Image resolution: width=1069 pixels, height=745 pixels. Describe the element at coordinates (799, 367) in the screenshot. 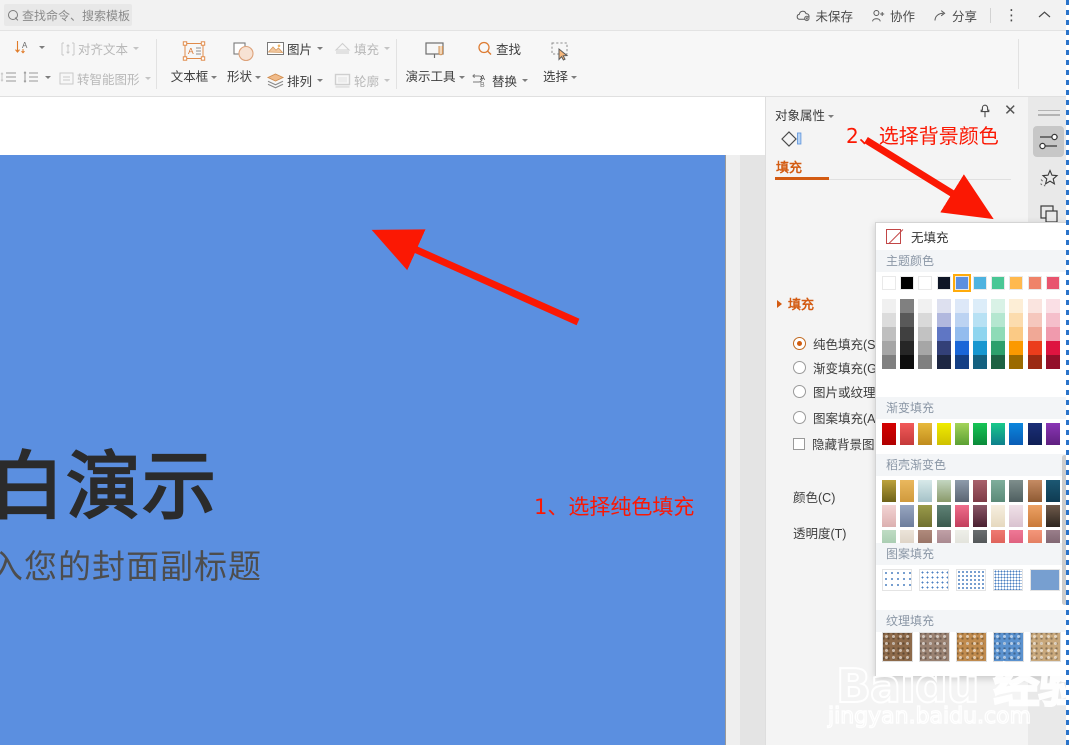

I see `radio-gradient-fill` at that location.